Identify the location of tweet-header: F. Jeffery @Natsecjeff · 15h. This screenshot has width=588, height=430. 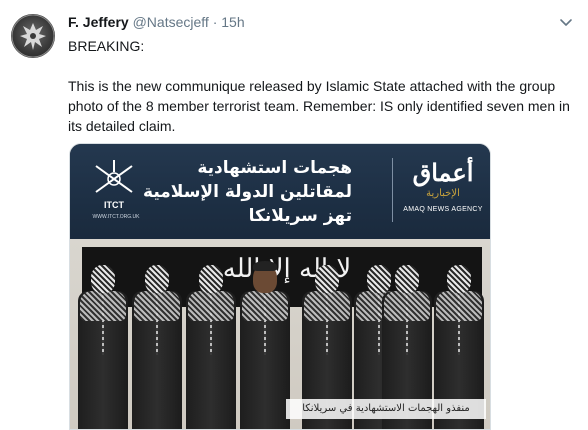
(156, 22).